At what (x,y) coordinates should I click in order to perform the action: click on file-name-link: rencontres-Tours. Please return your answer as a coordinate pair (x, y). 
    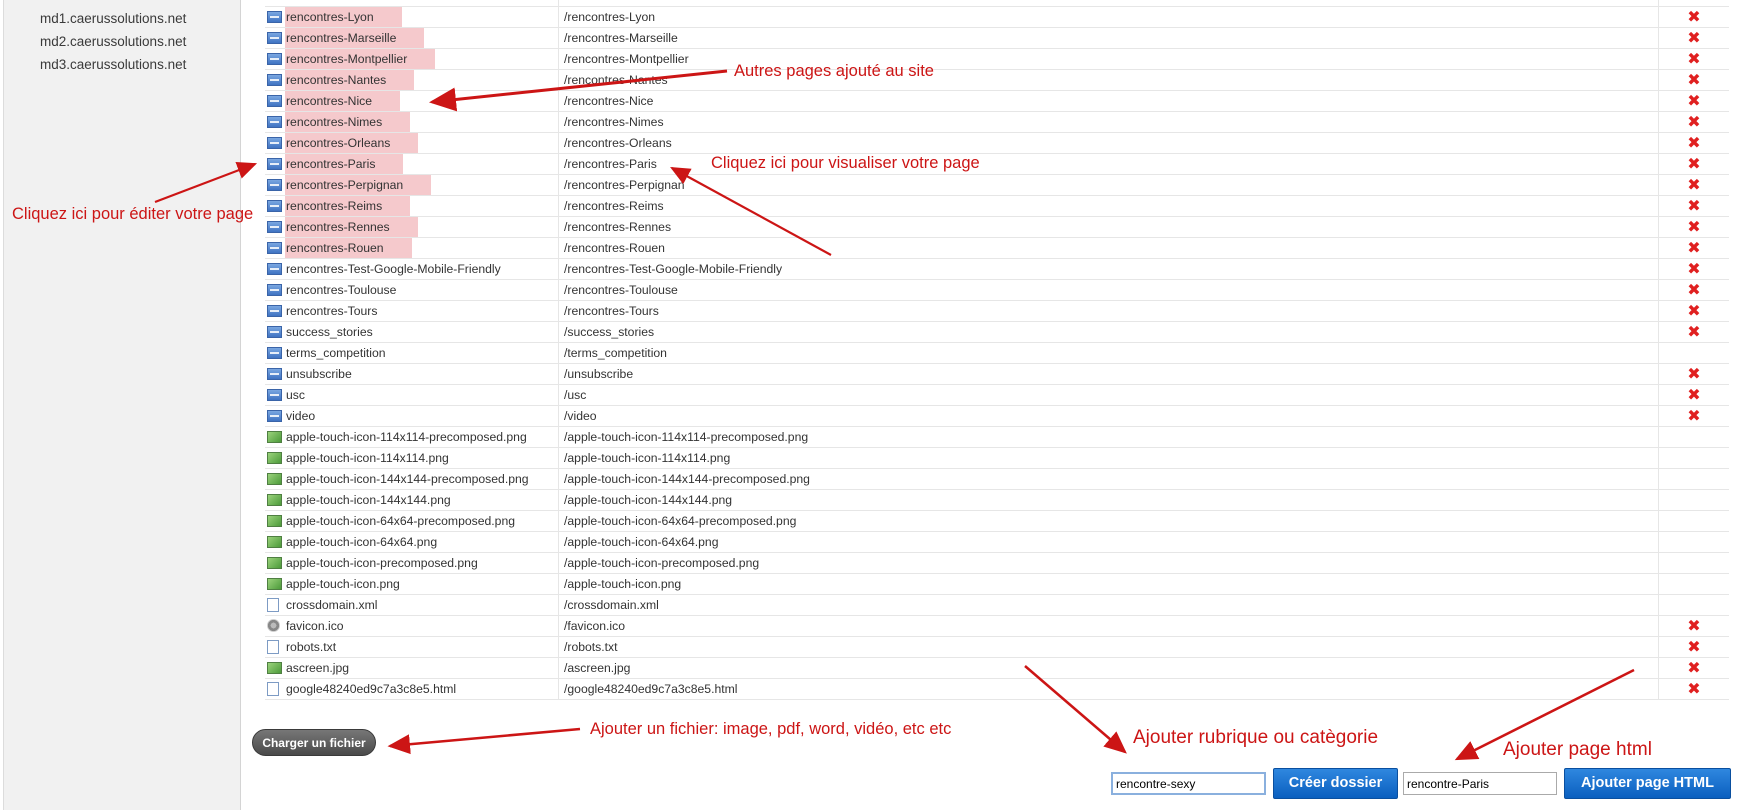
    Looking at the image, I should click on (331, 311).